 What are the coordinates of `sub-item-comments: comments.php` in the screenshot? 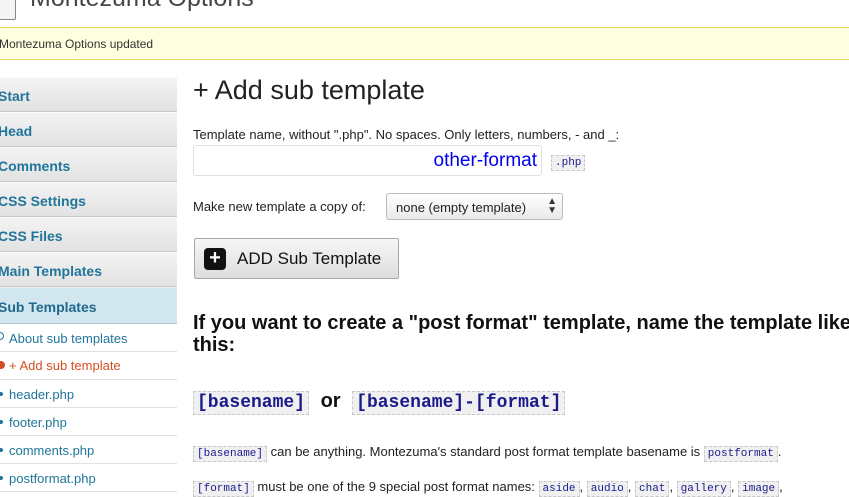 It's located at (88, 450).